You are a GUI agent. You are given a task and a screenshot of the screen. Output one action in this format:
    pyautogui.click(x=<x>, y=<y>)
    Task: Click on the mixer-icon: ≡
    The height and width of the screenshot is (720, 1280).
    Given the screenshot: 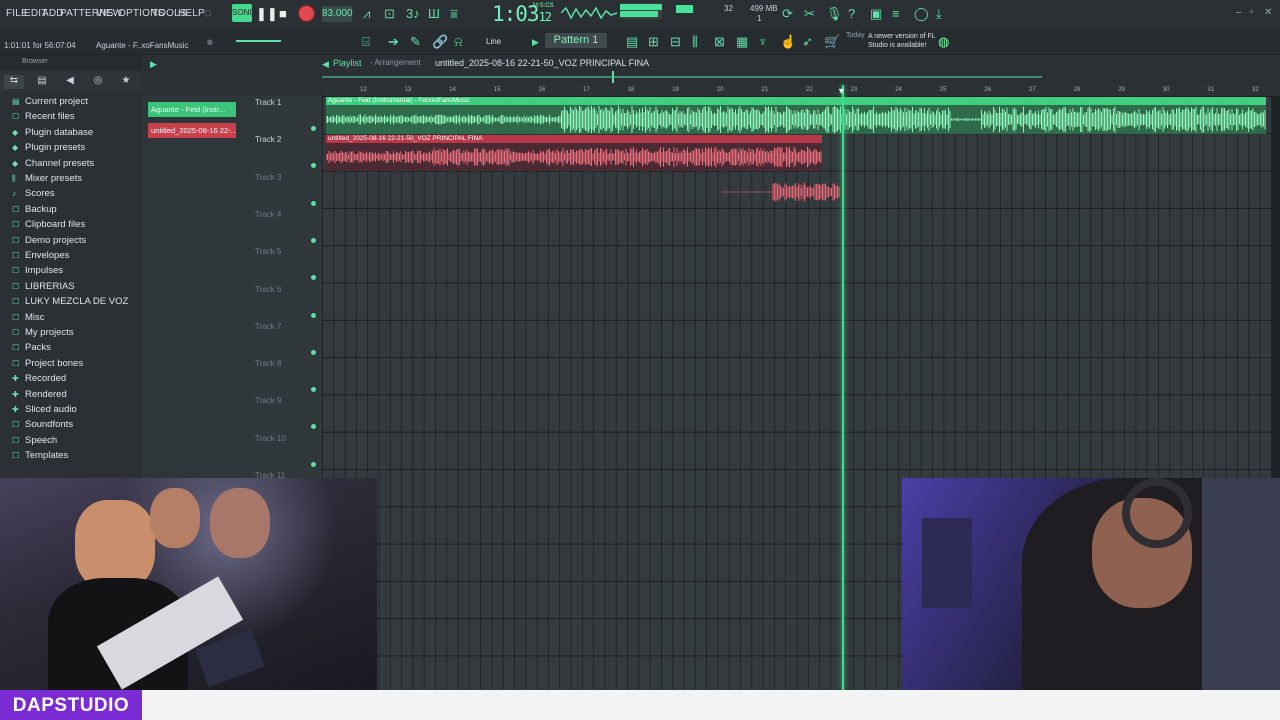 What is the action you would take?
    pyautogui.click(x=896, y=14)
    